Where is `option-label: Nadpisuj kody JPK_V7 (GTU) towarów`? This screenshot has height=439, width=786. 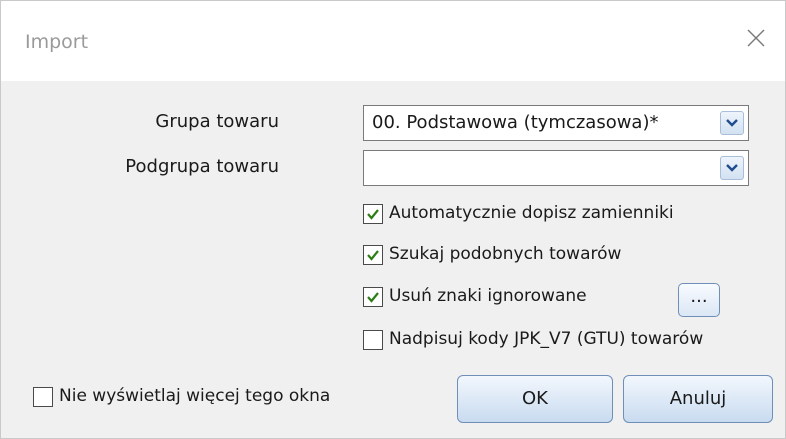
option-label: Nadpisuj kody JPK_V7 (GTU) towarów is located at coordinates (546, 339).